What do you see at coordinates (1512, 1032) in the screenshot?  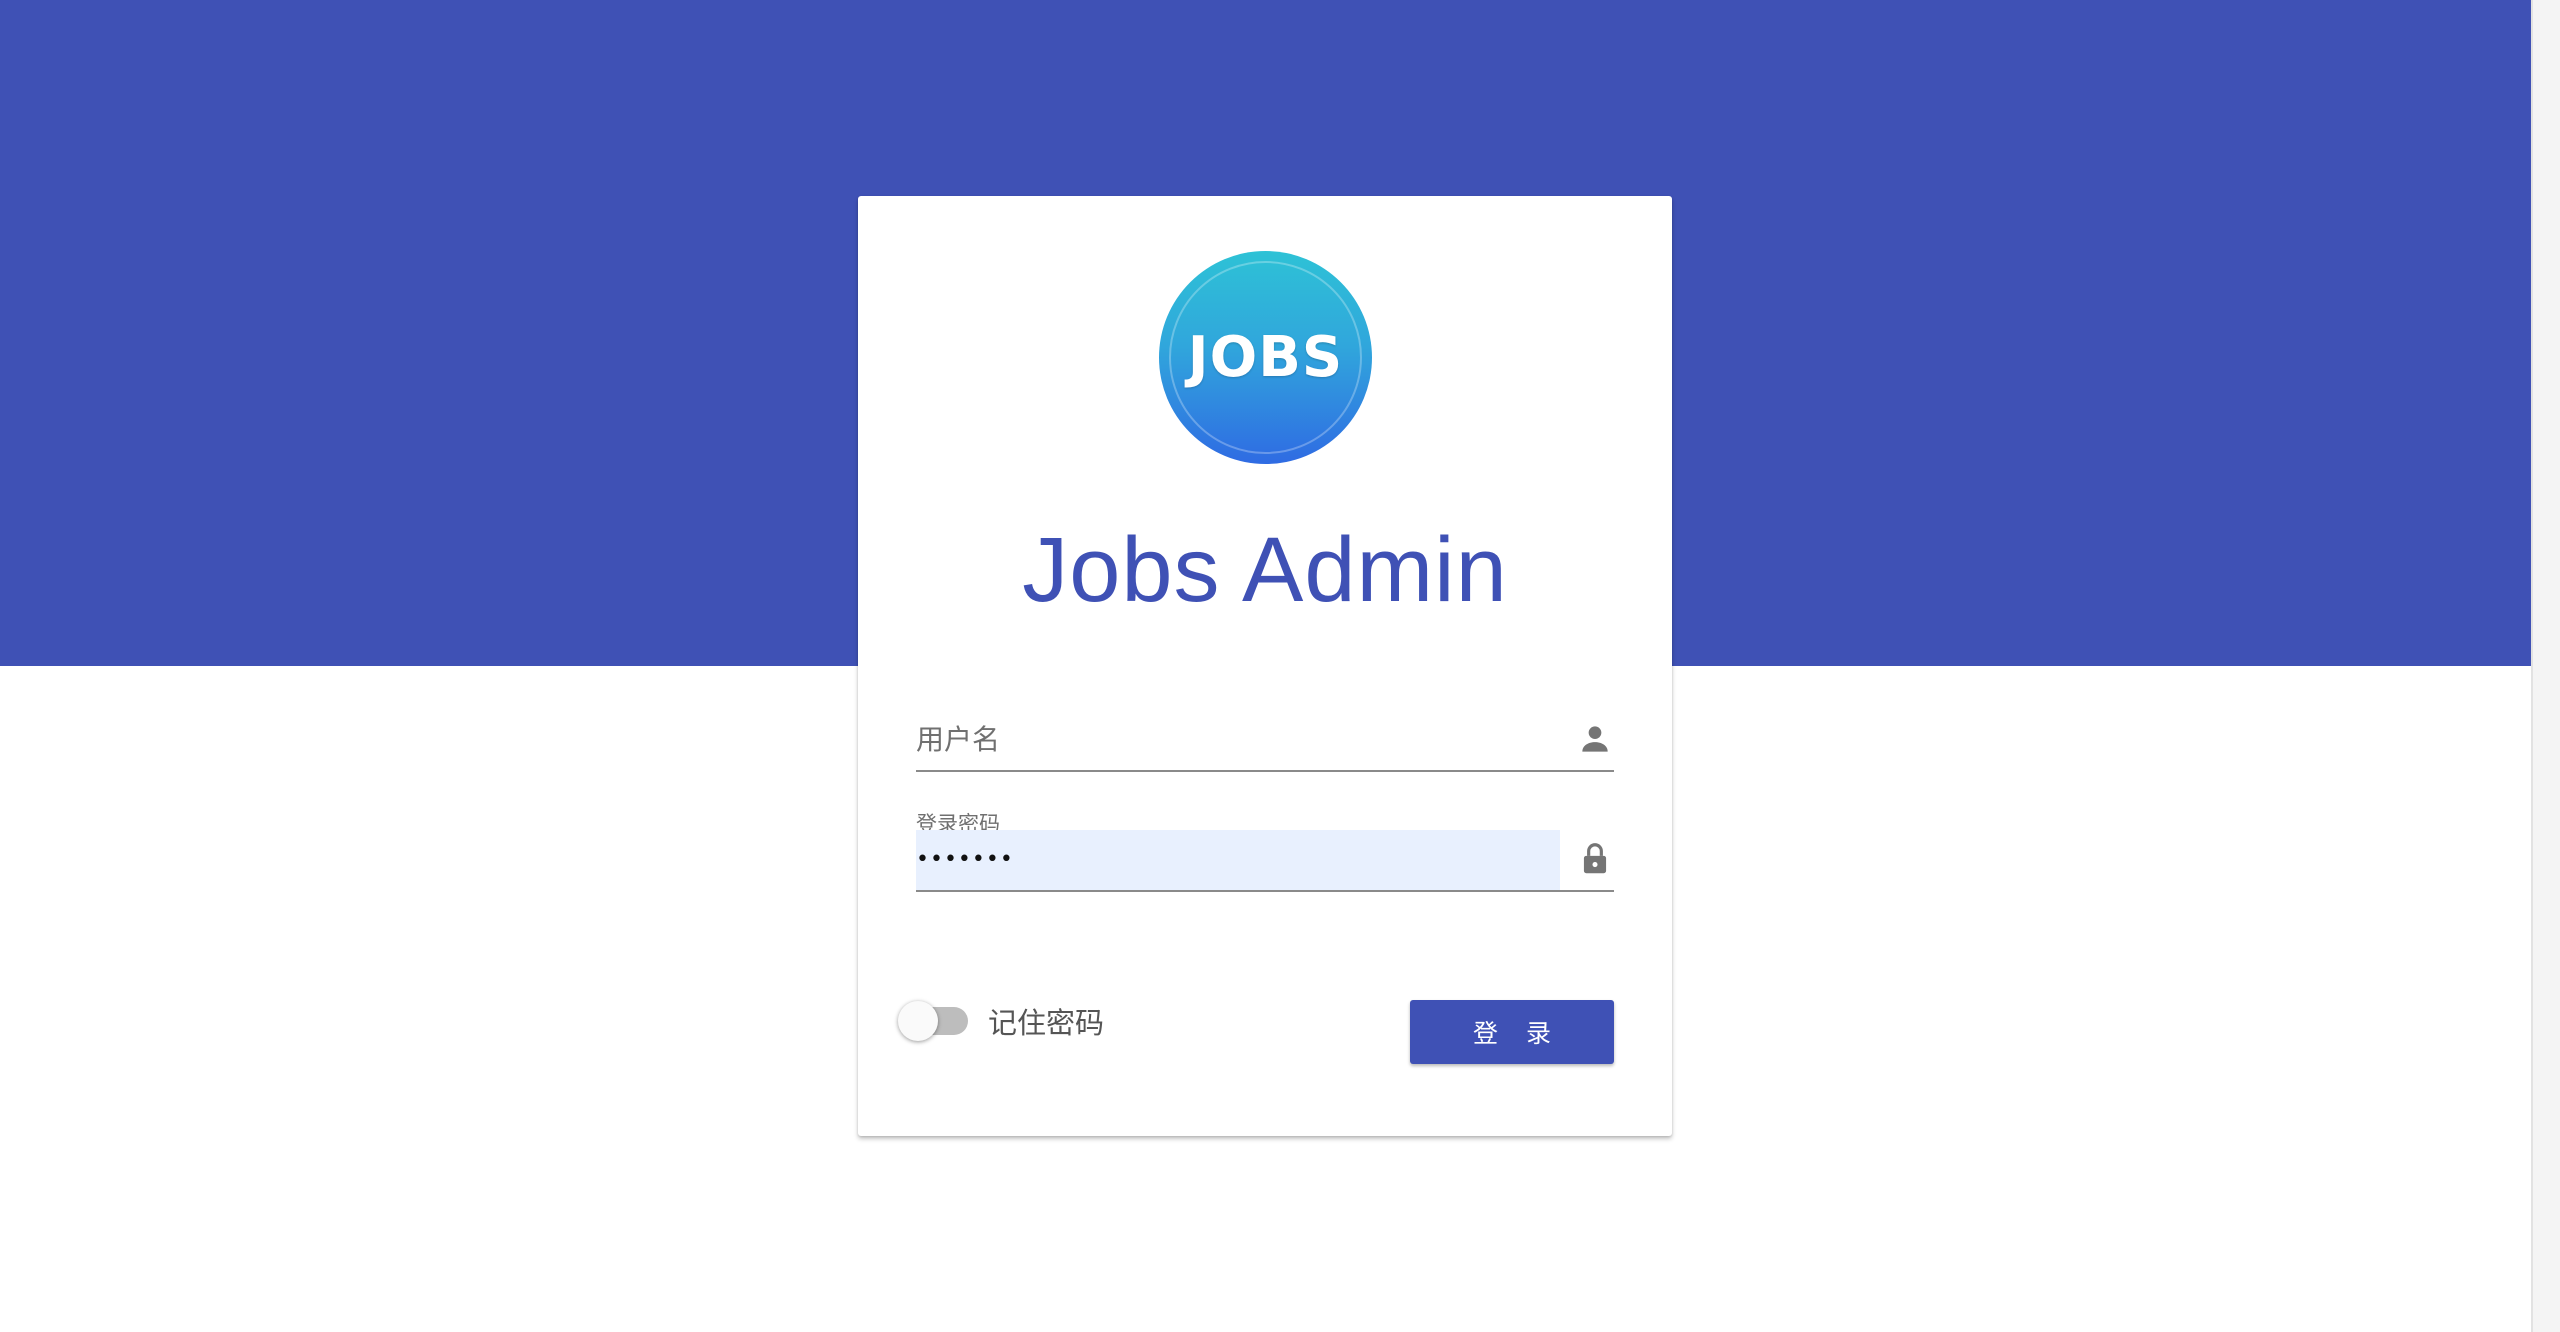 I see `login-button: 登 录` at bounding box center [1512, 1032].